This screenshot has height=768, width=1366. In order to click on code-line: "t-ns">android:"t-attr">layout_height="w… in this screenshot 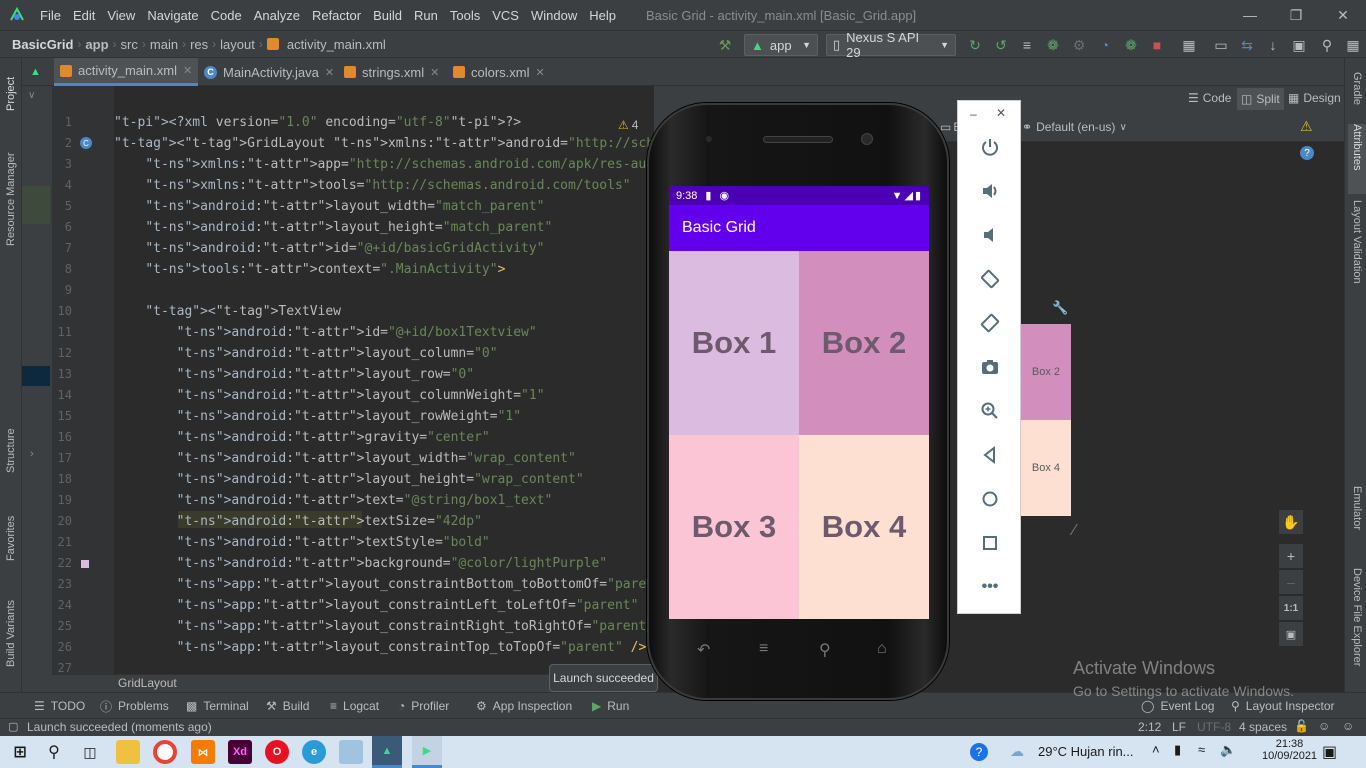, I will do `click(349, 479)`.